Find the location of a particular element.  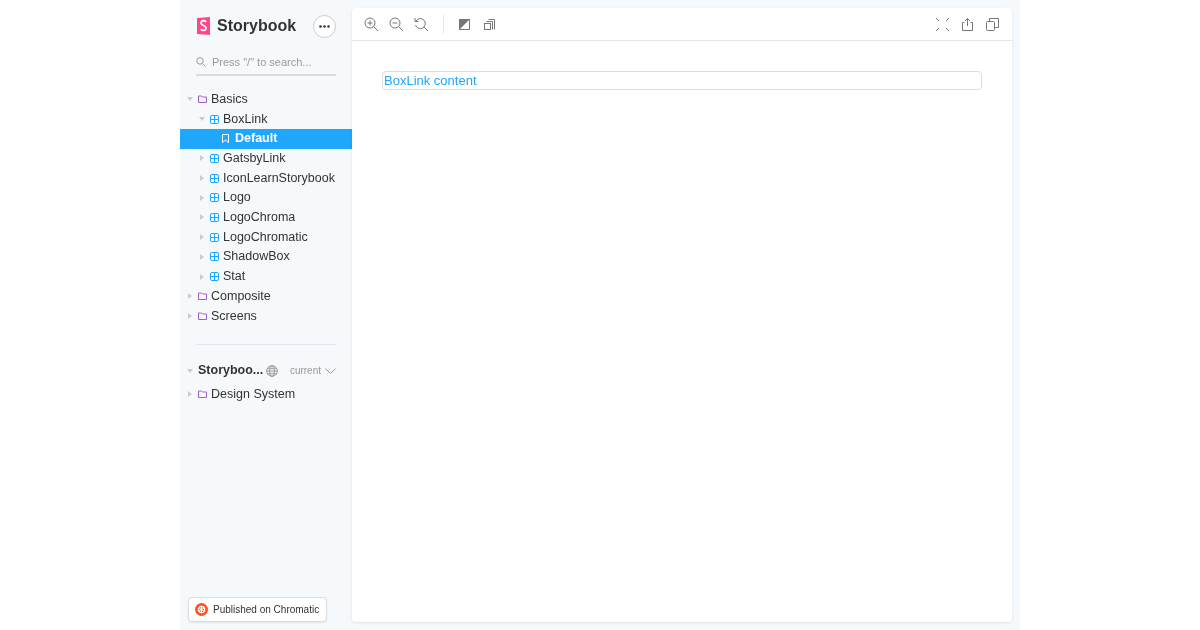

share-icon is located at coordinates (967, 24).